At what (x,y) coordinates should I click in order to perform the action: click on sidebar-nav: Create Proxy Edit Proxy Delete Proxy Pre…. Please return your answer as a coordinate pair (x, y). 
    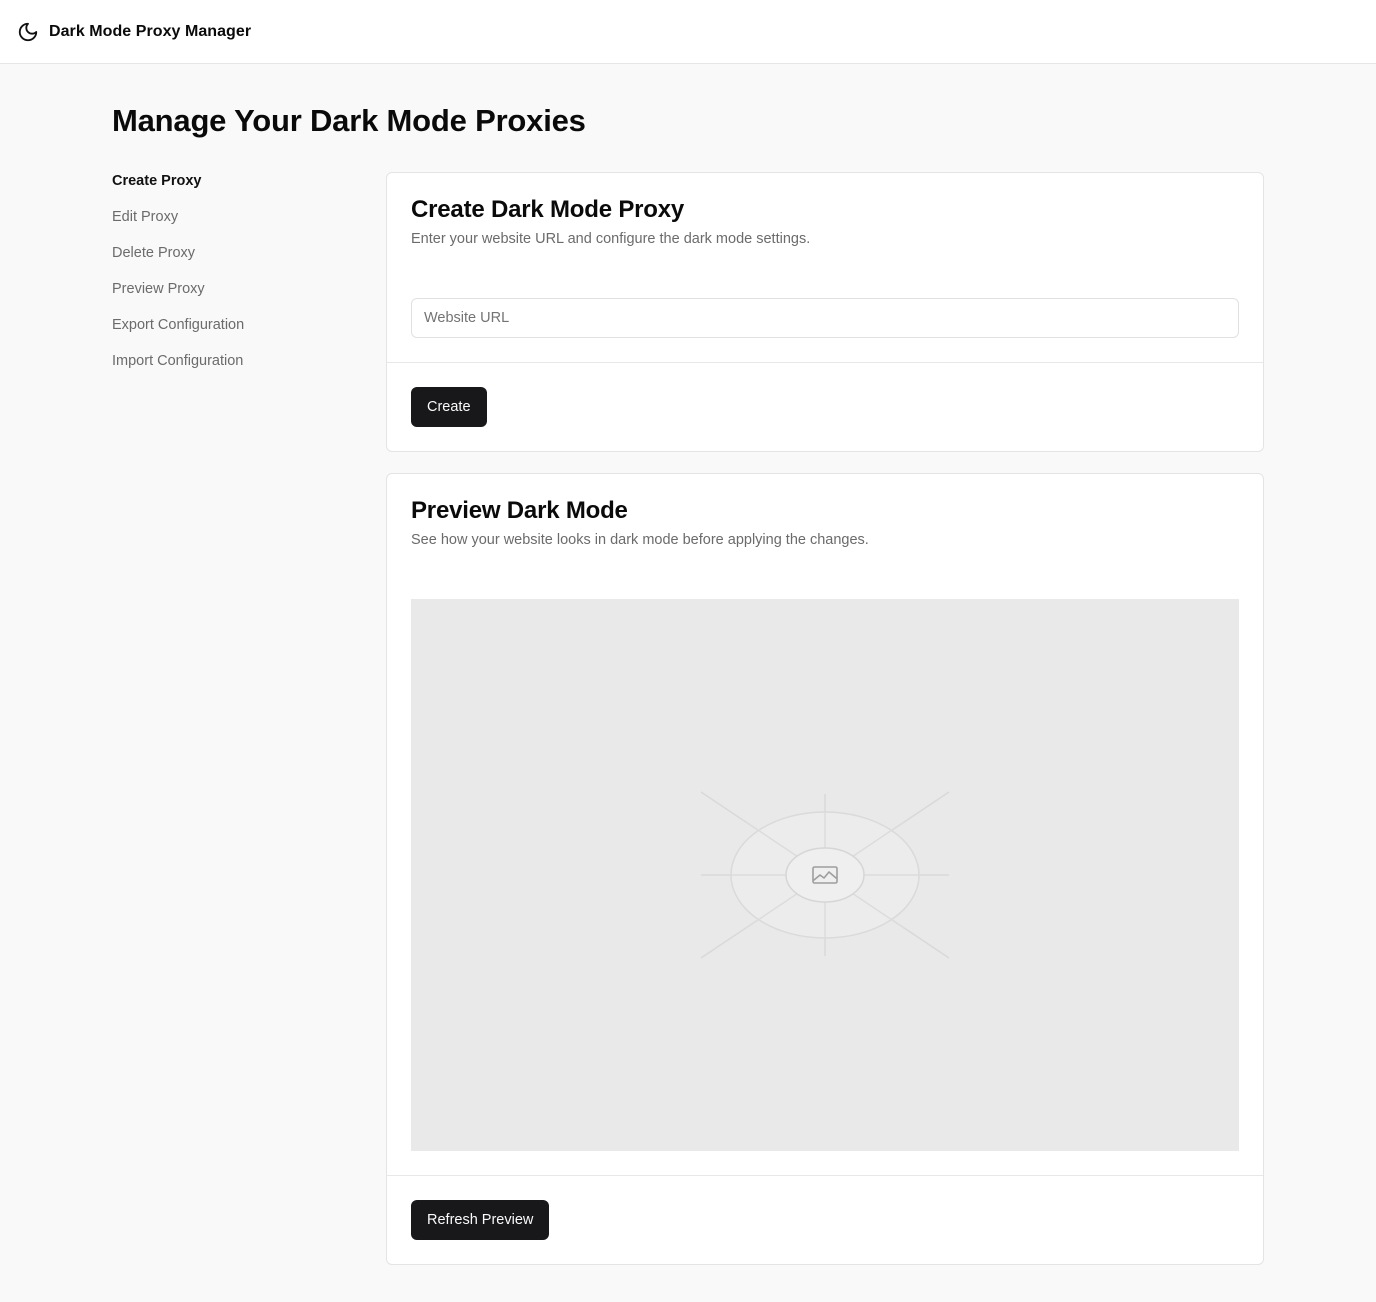
    Looking at the image, I should click on (237, 280).